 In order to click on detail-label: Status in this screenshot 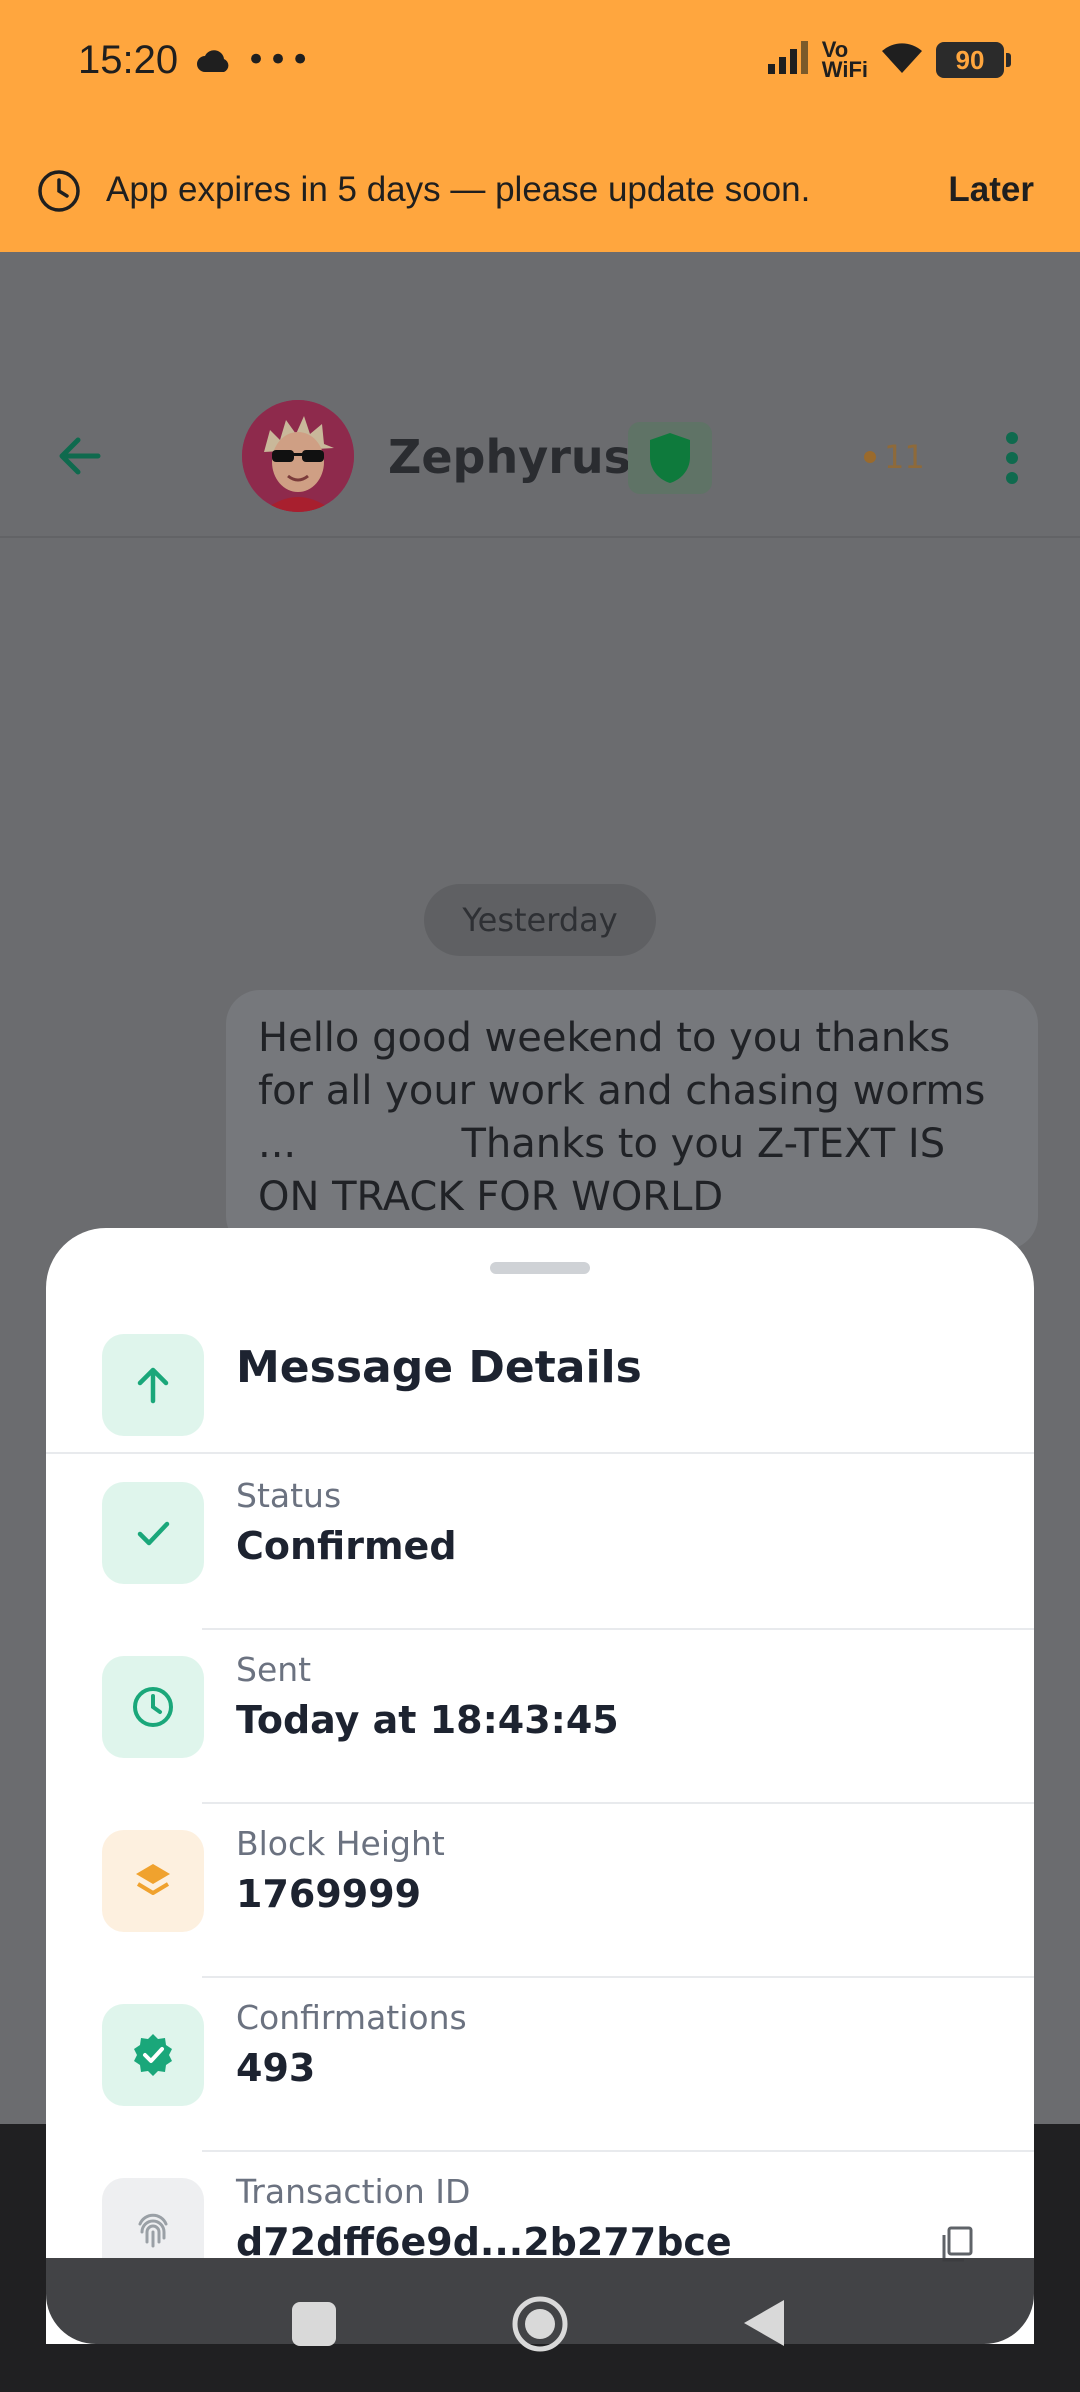, I will do `click(289, 1495)`.